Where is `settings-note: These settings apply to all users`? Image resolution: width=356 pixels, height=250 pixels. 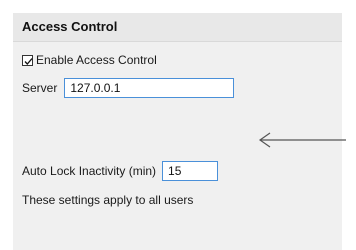
settings-note: These settings apply to all users is located at coordinates (108, 200).